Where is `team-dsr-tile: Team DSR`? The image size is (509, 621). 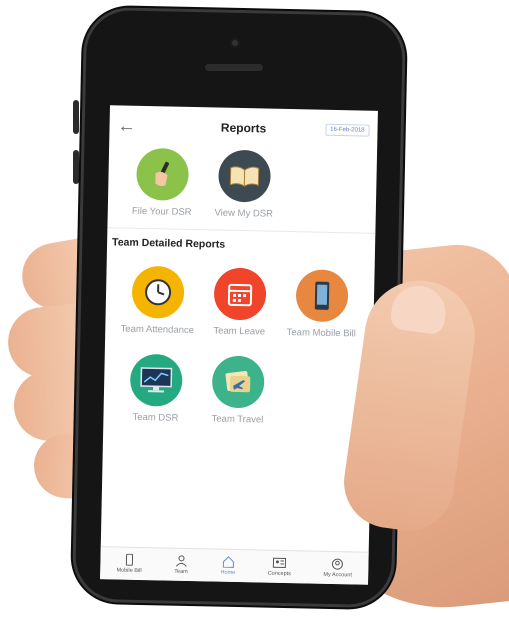 team-dsr-tile: Team DSR is located at coordinates (155, 388).